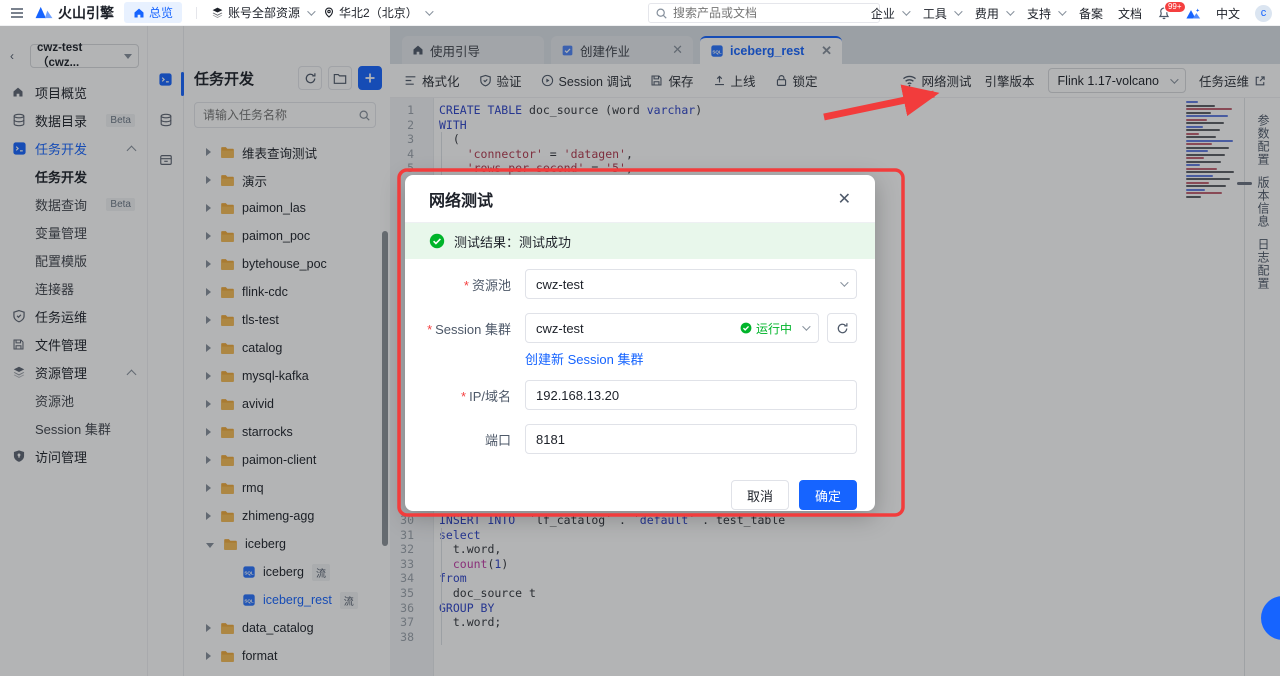  What do you see at coordinates (1228, 13) in the screenshot?
I see `language-switch: 中文` at bounding box center [1228, 13].